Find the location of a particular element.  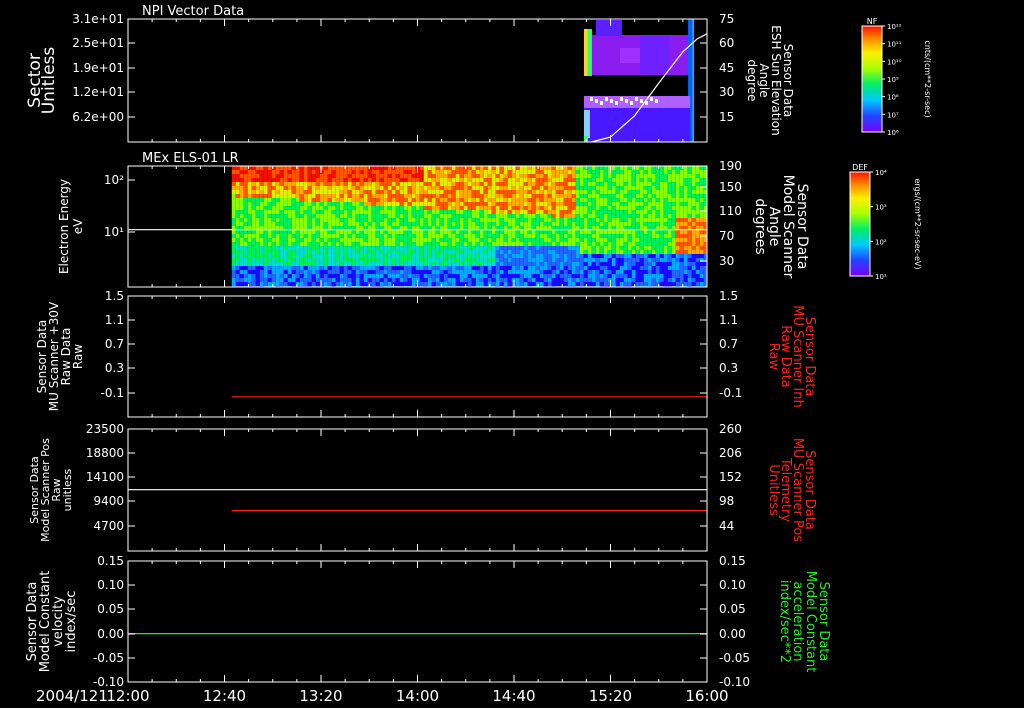

right-tick-label: 1.1 is located at coordinates (728, 320).